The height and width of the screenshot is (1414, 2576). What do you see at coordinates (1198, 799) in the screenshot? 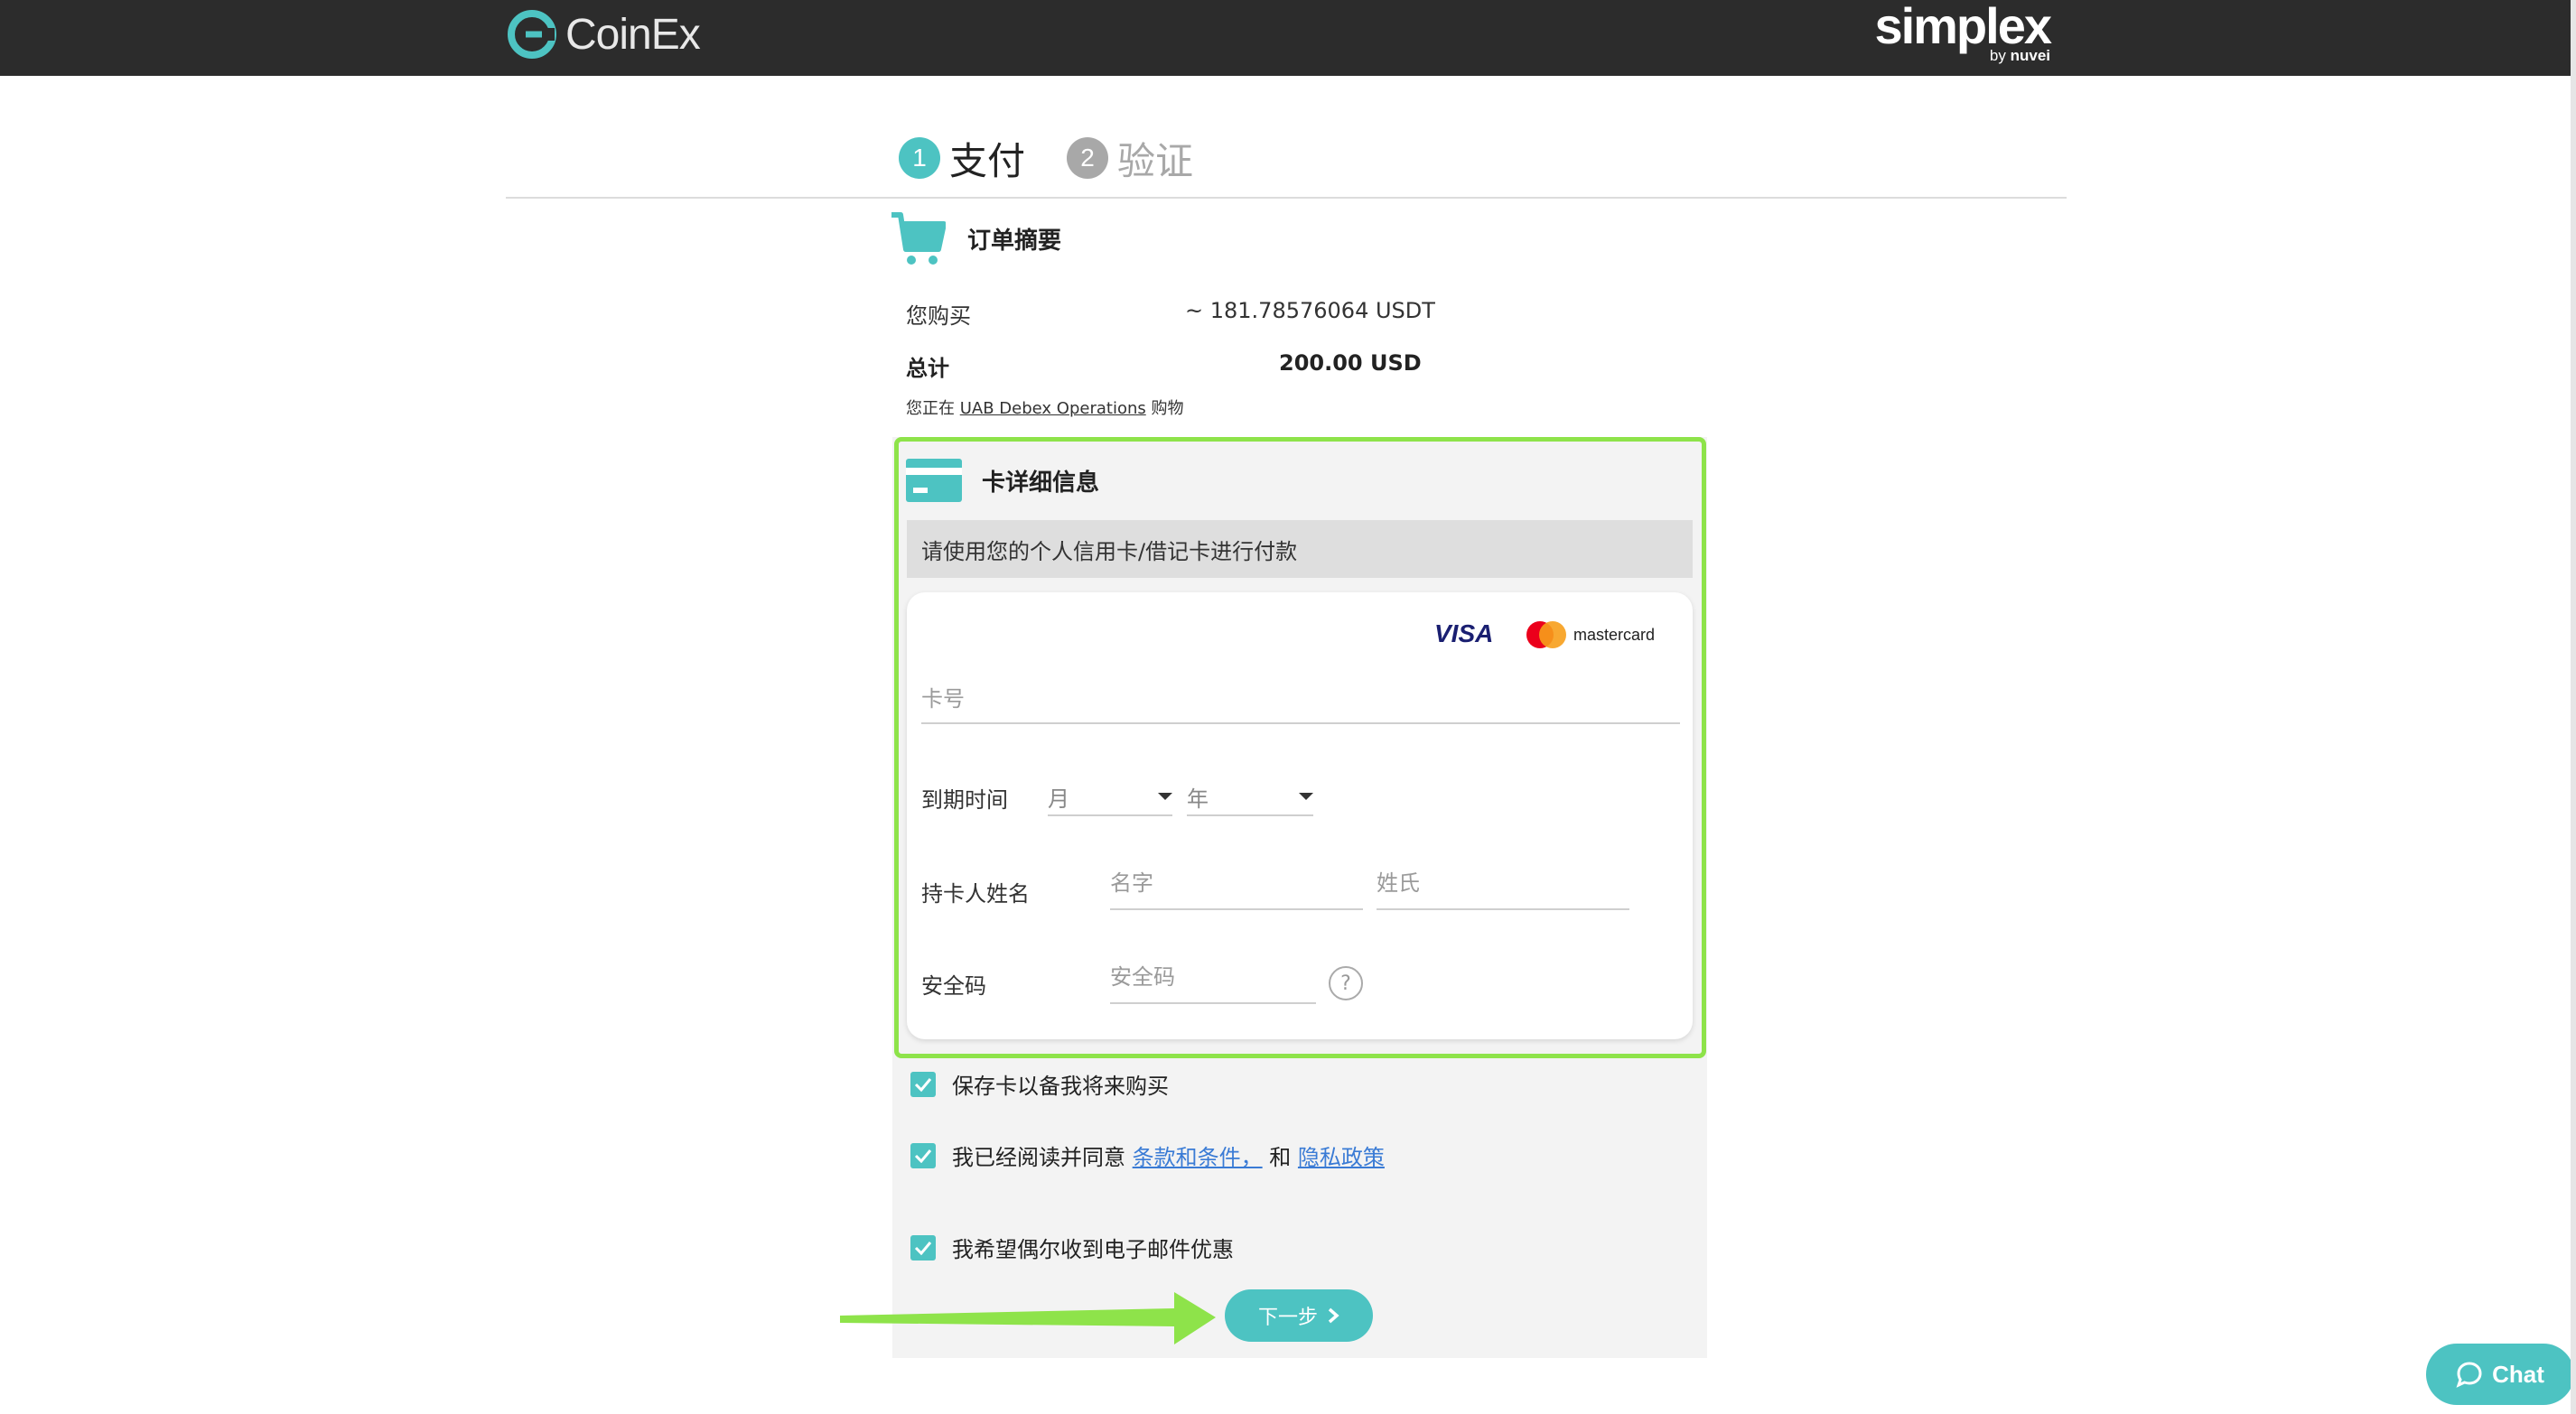
I see `year-placeholder: 年` at bounding box center [1198, 799].